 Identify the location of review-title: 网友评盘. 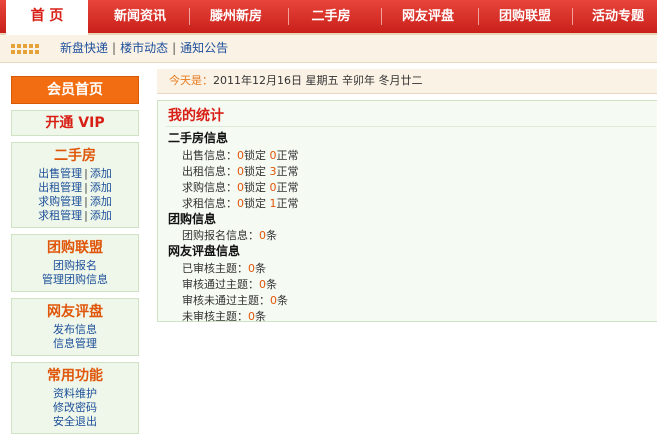
(75, 312).